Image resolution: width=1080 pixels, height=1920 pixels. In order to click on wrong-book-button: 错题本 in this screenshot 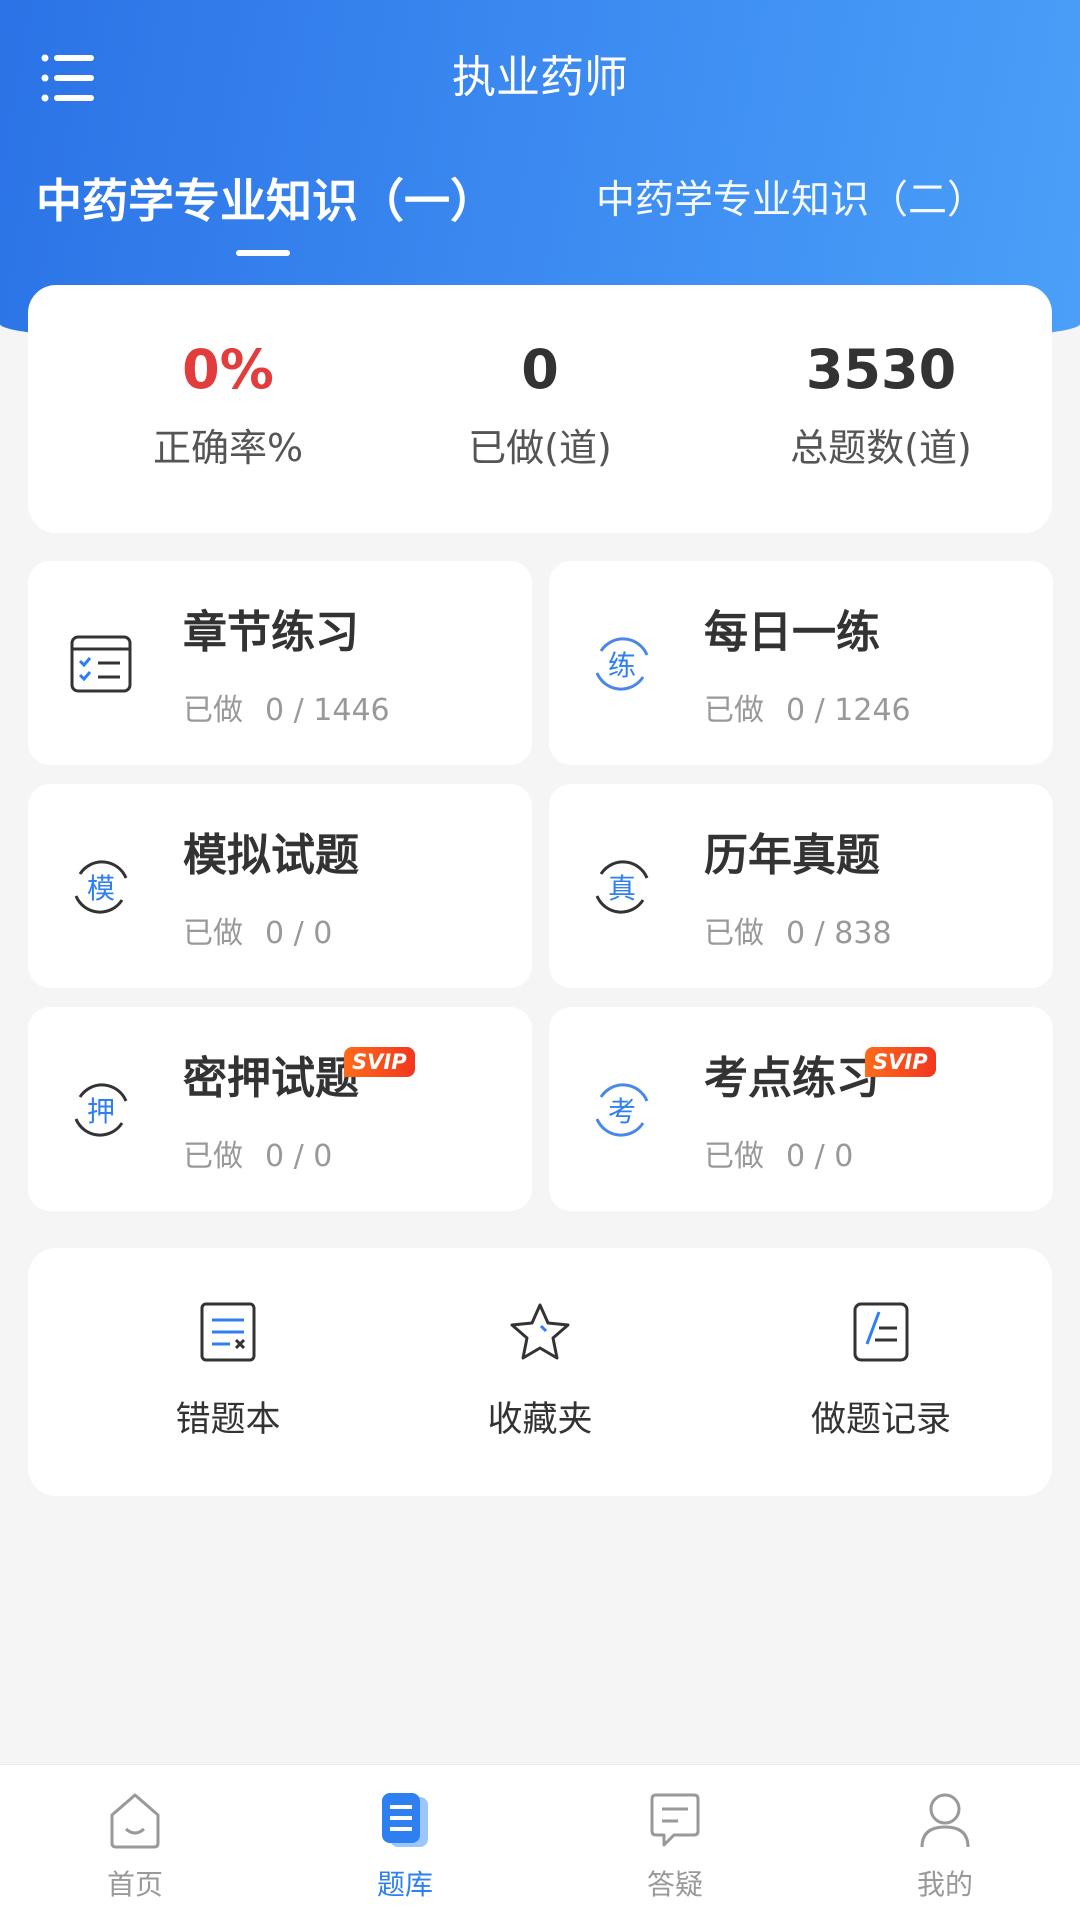, I will do `click(228, 1372)`.